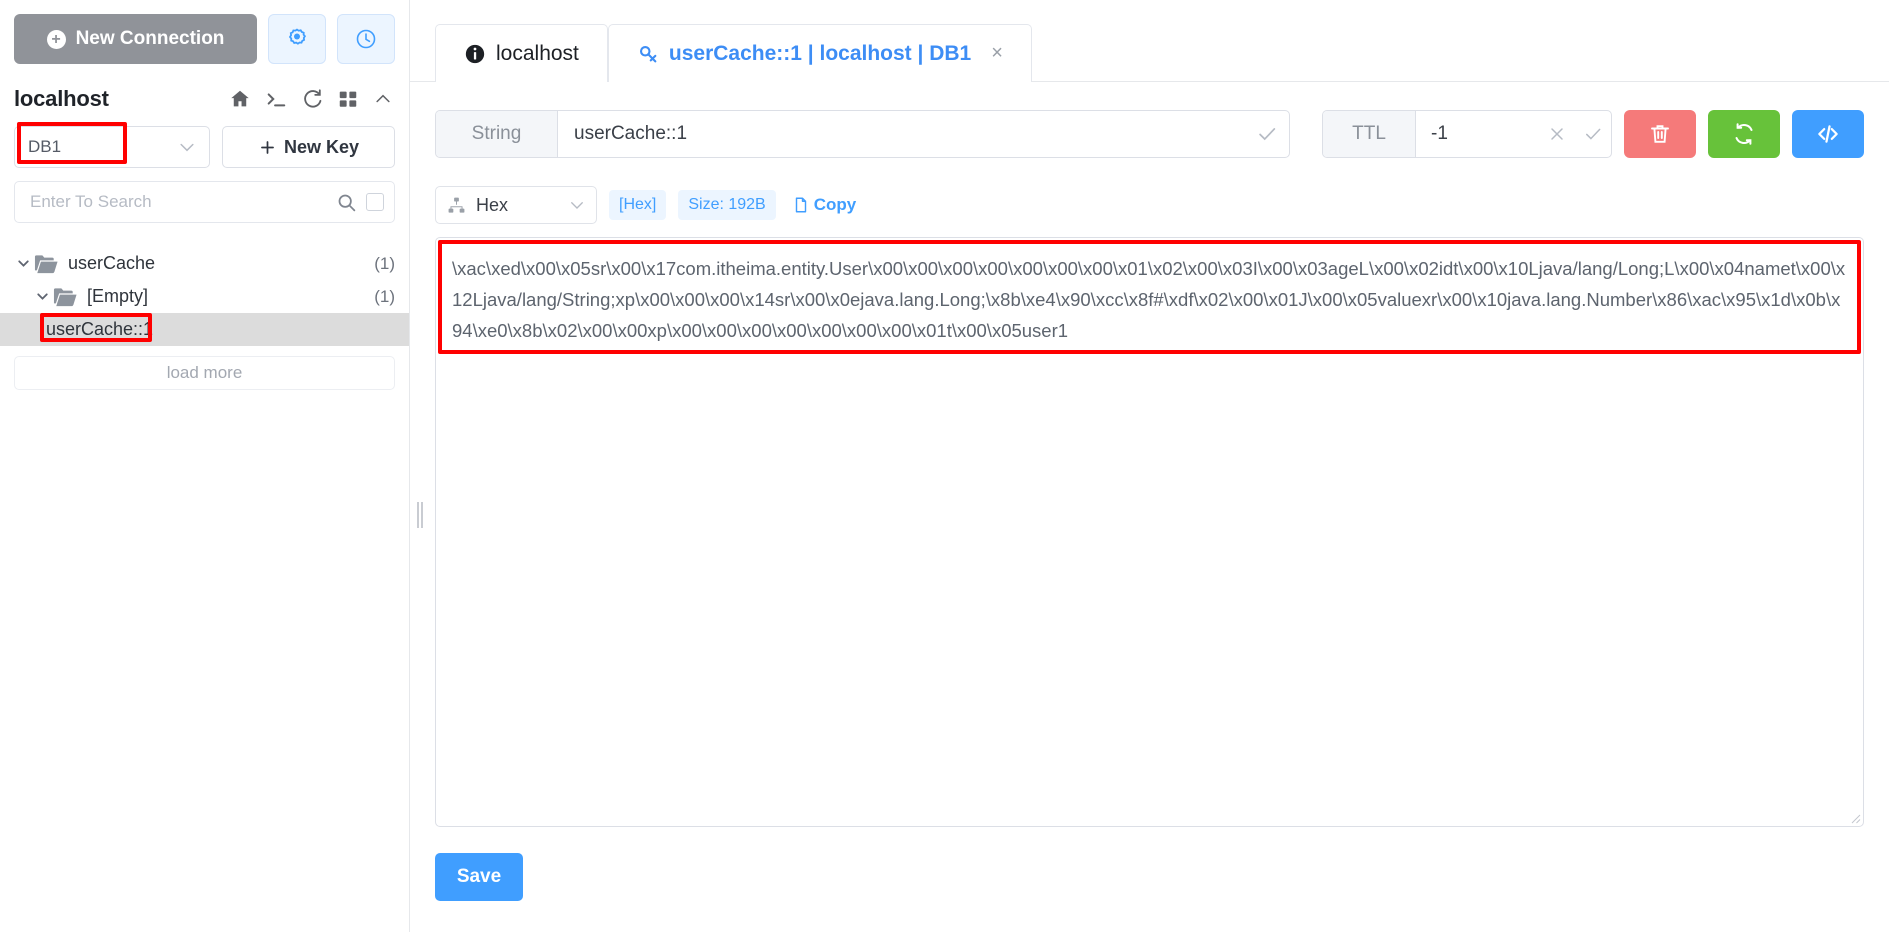  What do you see at coordinates (276, 100) in the screenshot?
I see `terminal-icon` at bounding box center [276, 100].